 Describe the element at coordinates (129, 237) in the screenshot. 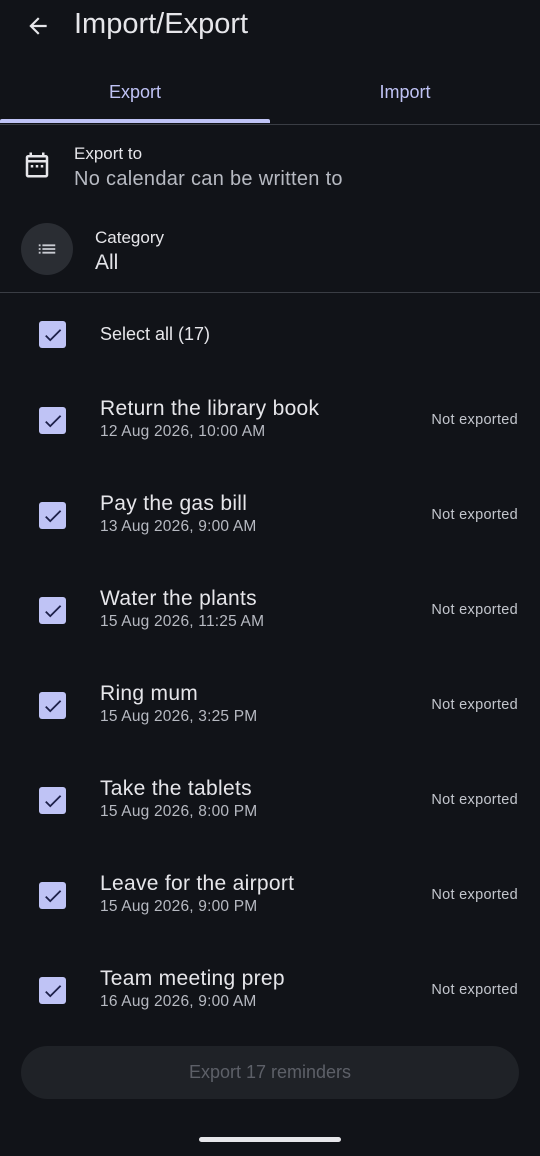

I see `category-label: Category` at that location.